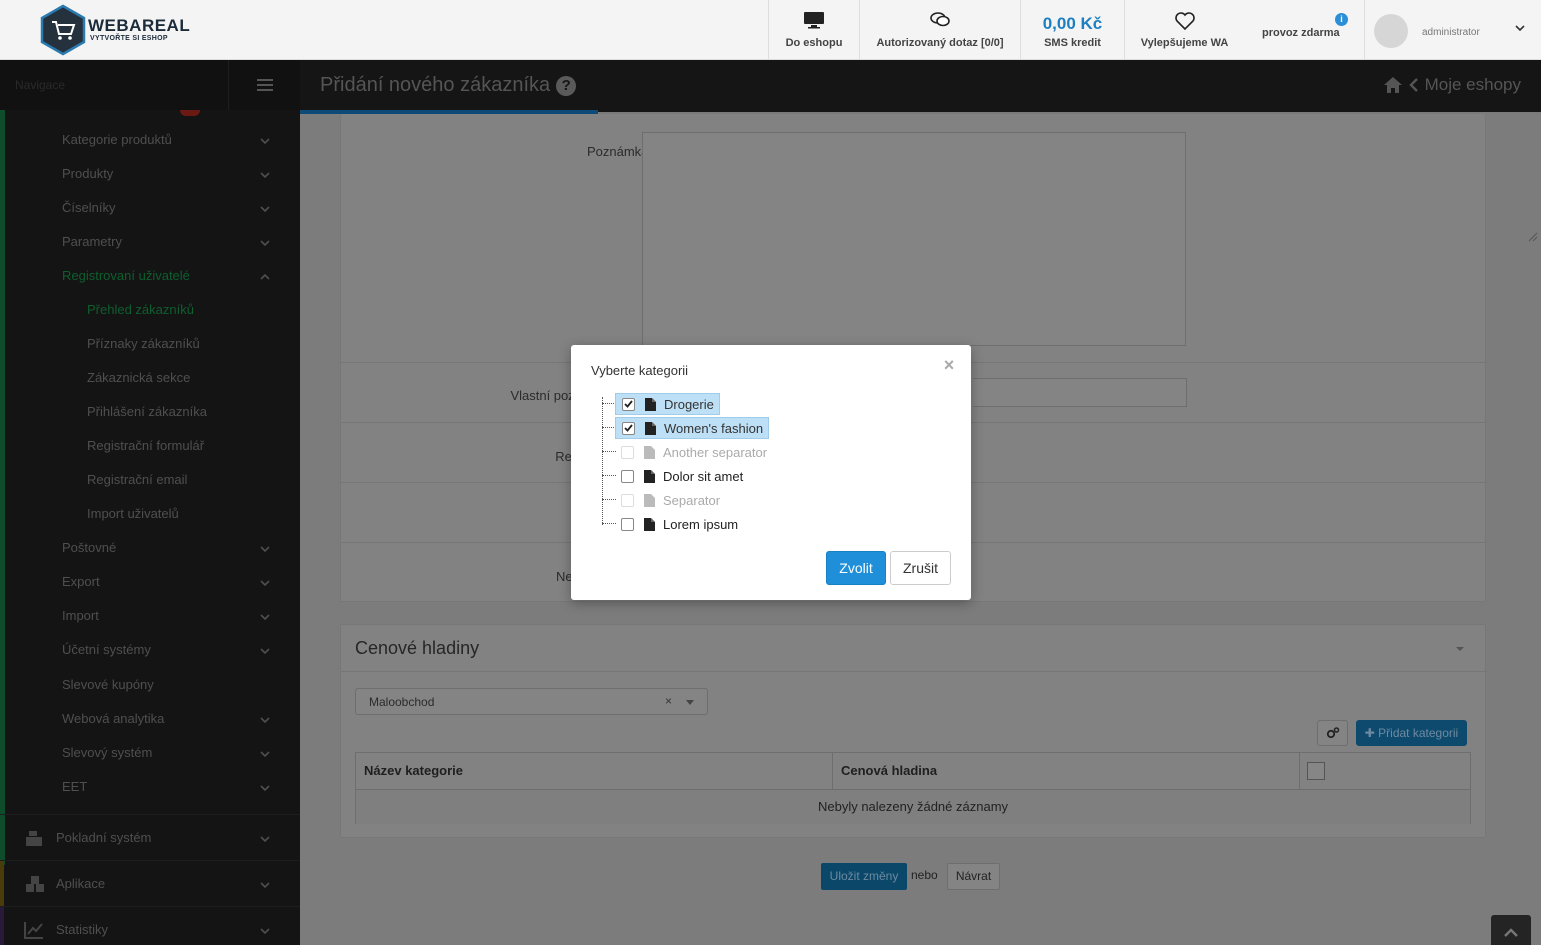 The height and width of the screenshot is (945, 1541). I want to click on select-value: Maloobchod, so click(402, 702).